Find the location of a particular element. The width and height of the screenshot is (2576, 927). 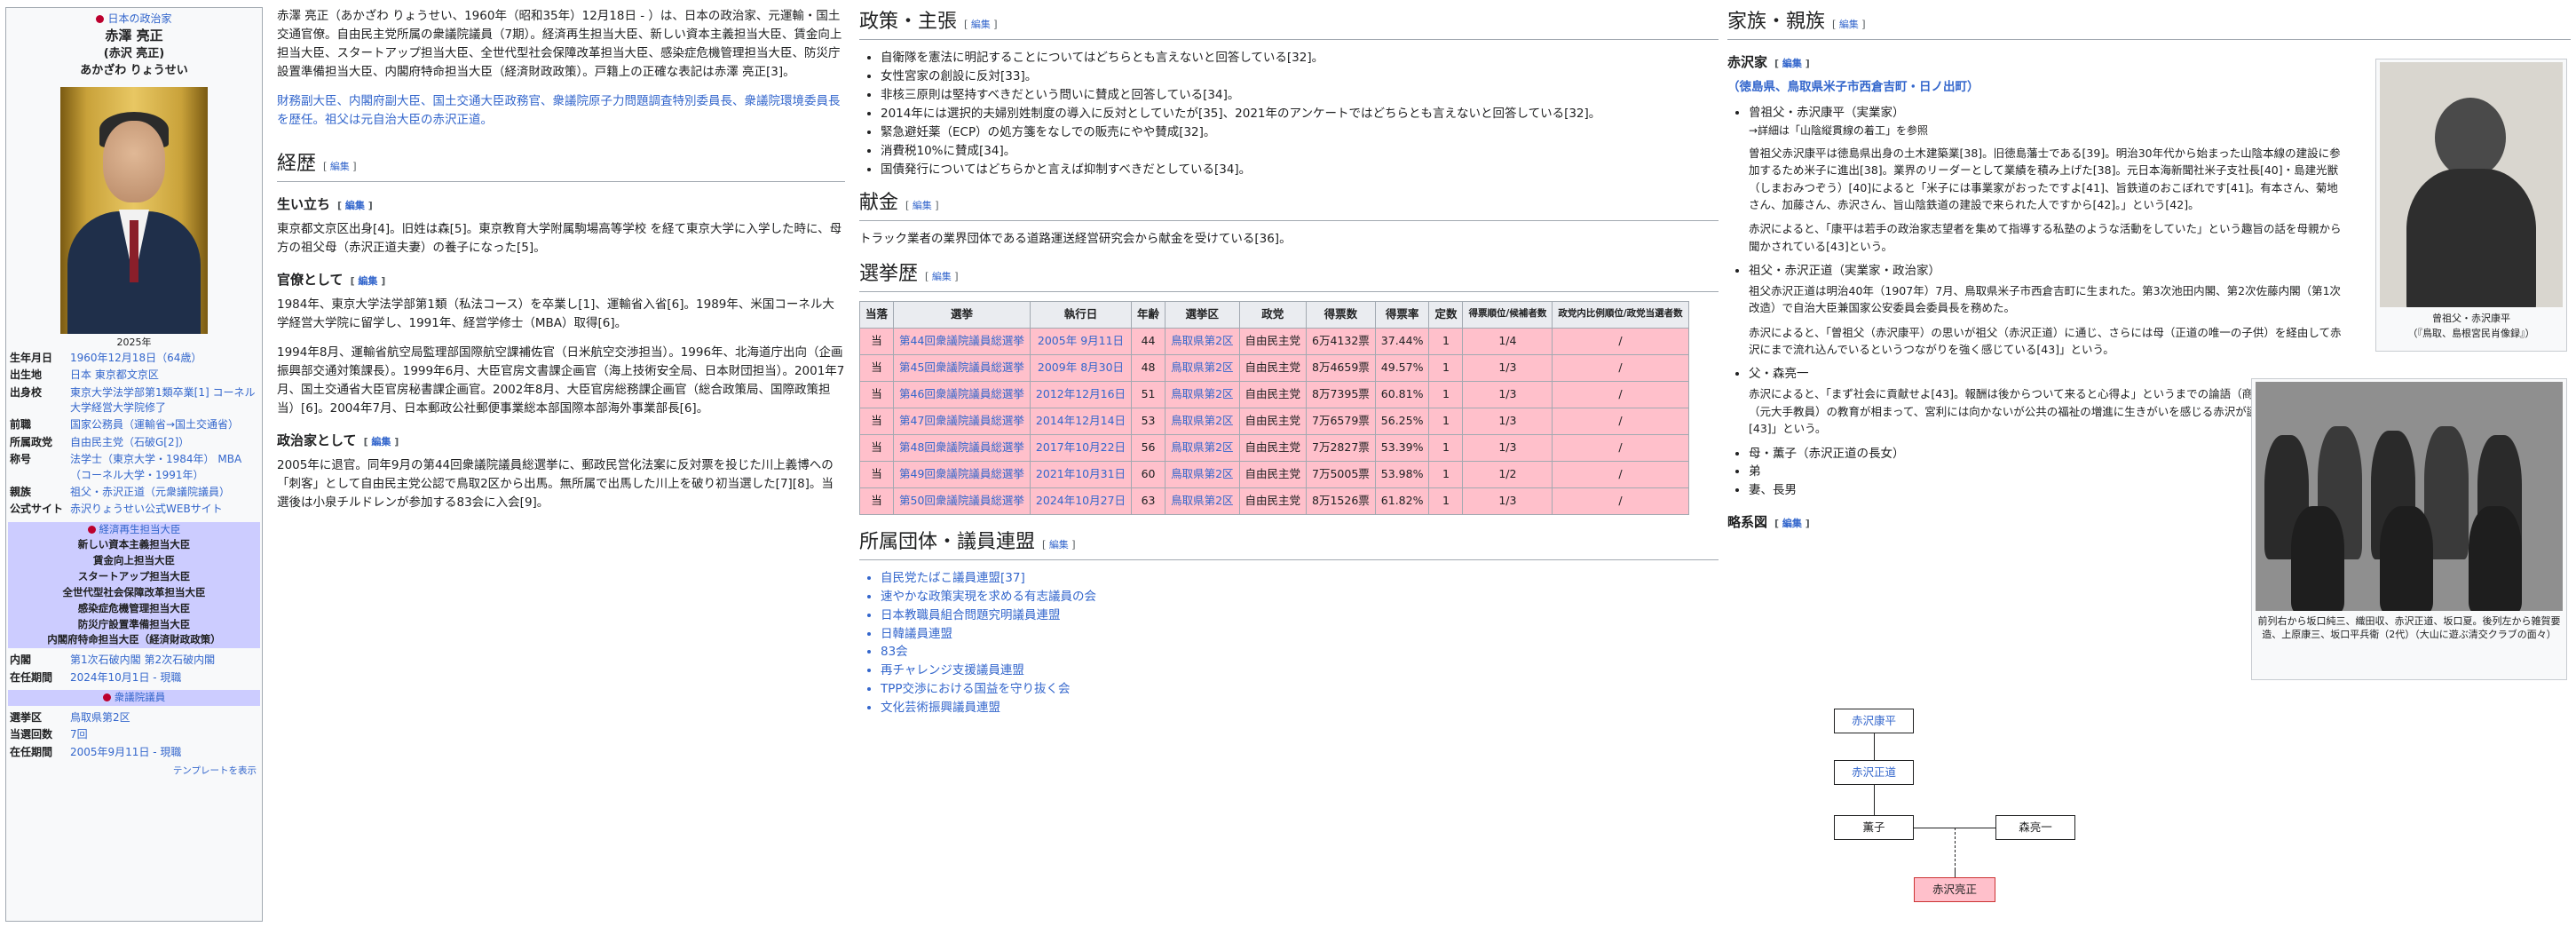

infobox-row-label: 出身校 is located at coordinates (26, 392).